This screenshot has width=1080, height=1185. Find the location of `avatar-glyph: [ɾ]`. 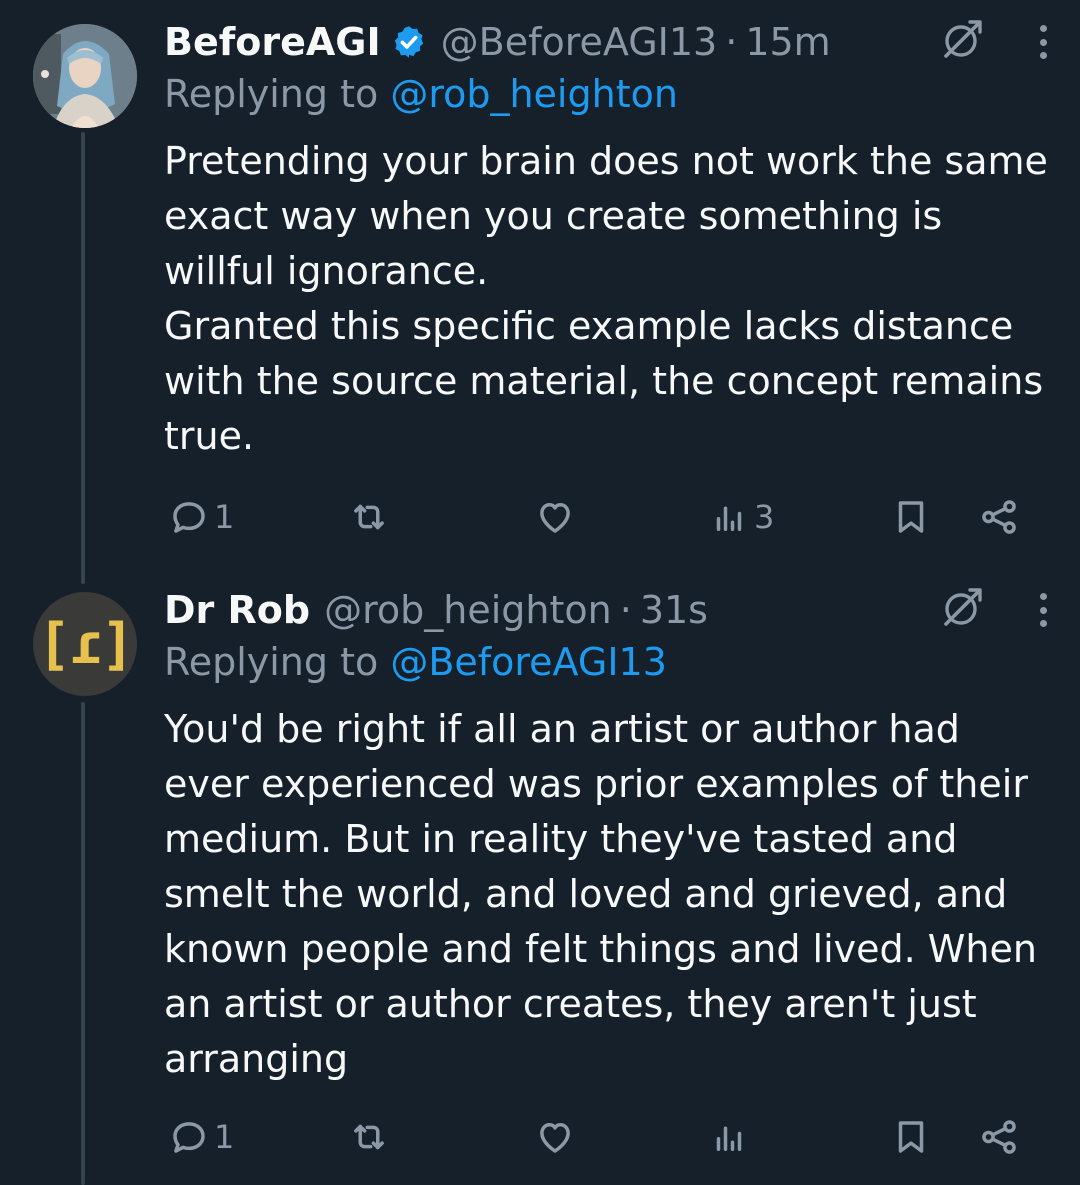

avatar-glyph: [ɾ] is located at coordinates (85, 644).